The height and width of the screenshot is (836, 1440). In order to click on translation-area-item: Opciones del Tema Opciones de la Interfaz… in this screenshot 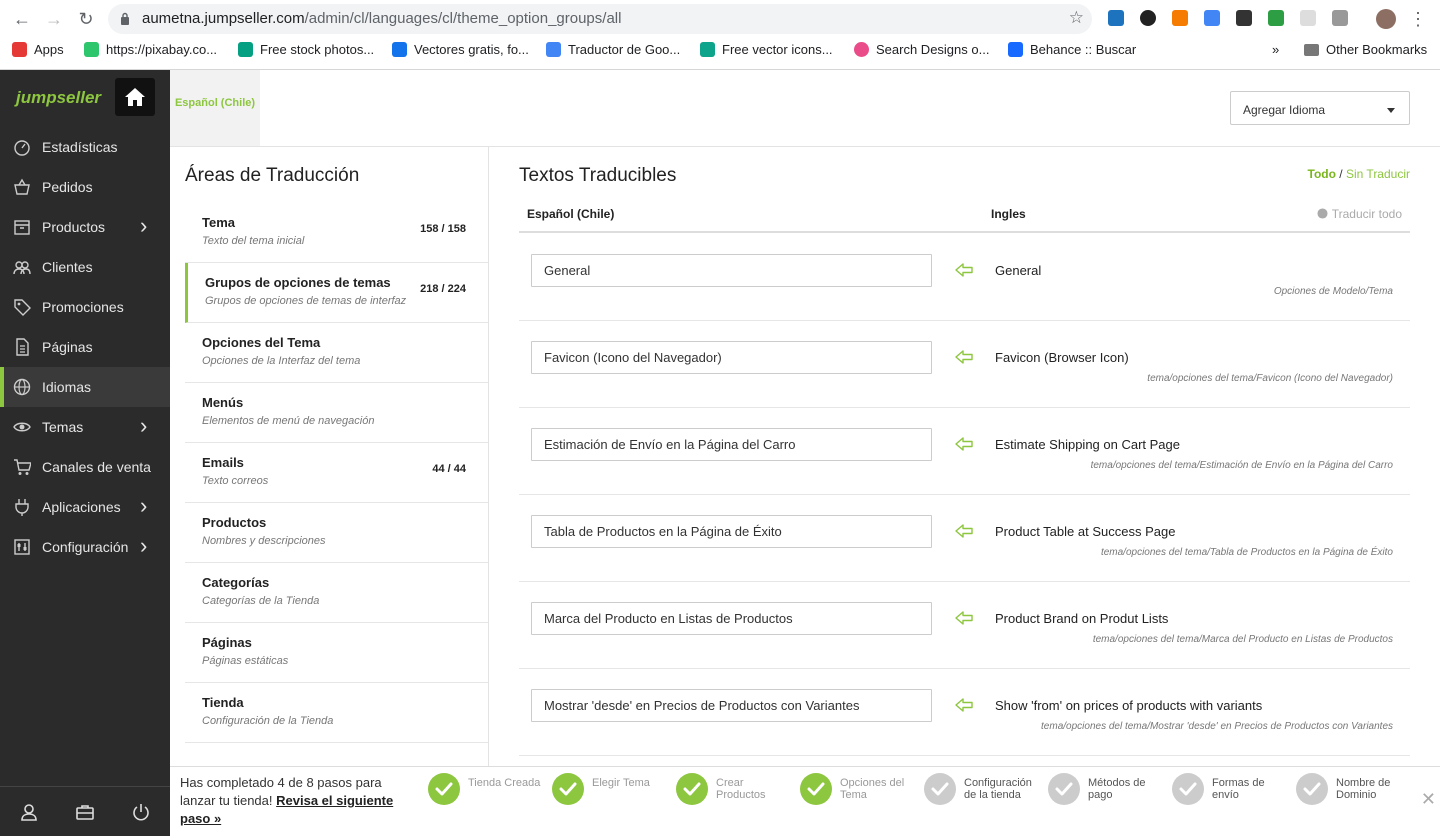, I will do `click(336, 353)`.